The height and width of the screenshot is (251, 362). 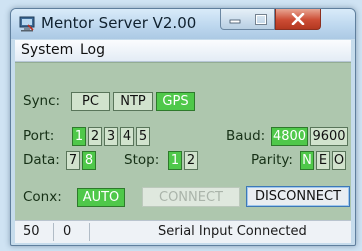 I want to click on status-bar: 50 0 Serial Input Connected, so click(x=183, y=231).